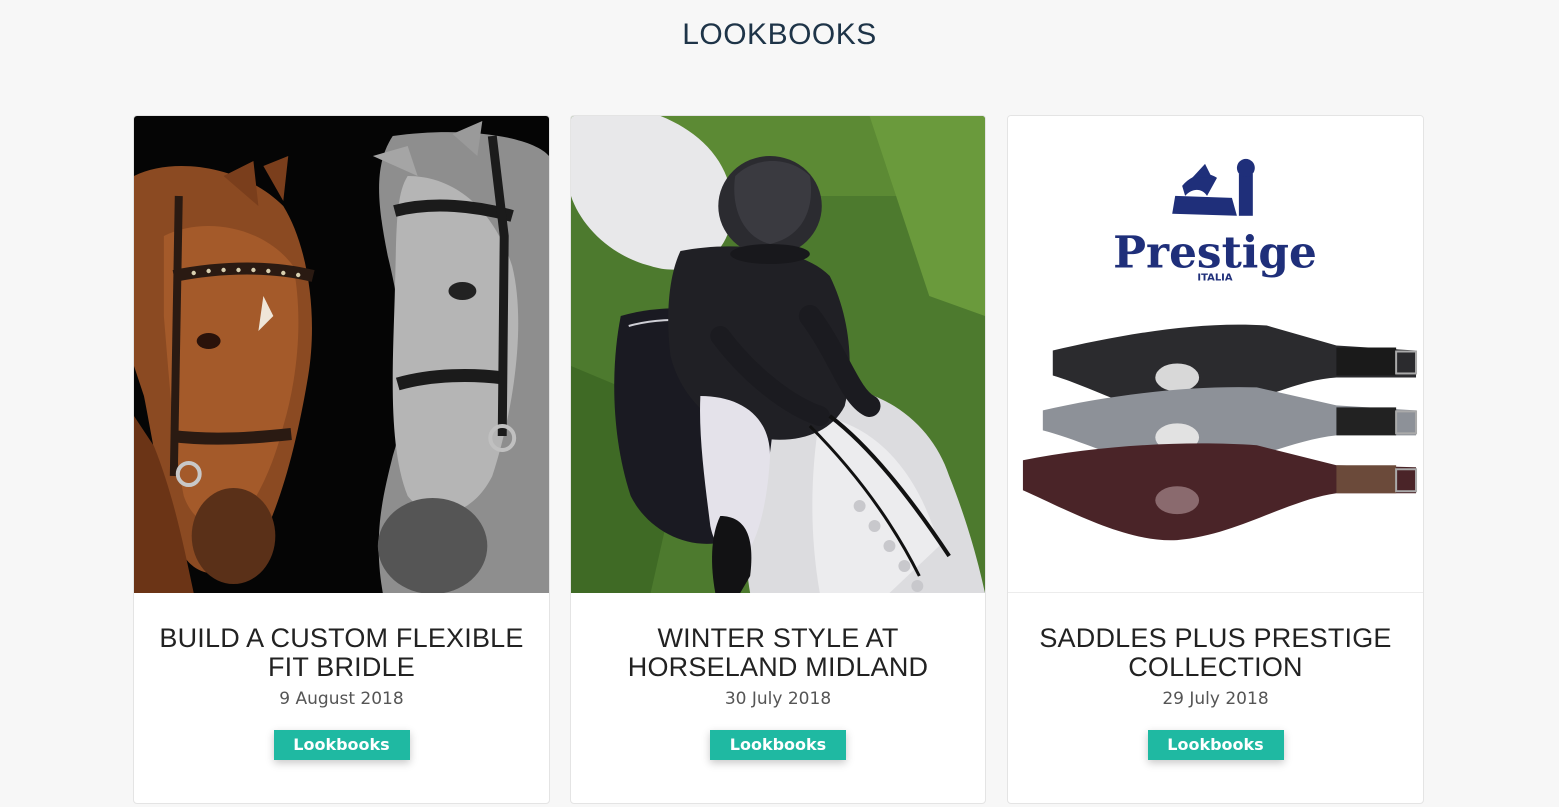  I want to click on svg-text: ITALIA, so click(1214, 278).